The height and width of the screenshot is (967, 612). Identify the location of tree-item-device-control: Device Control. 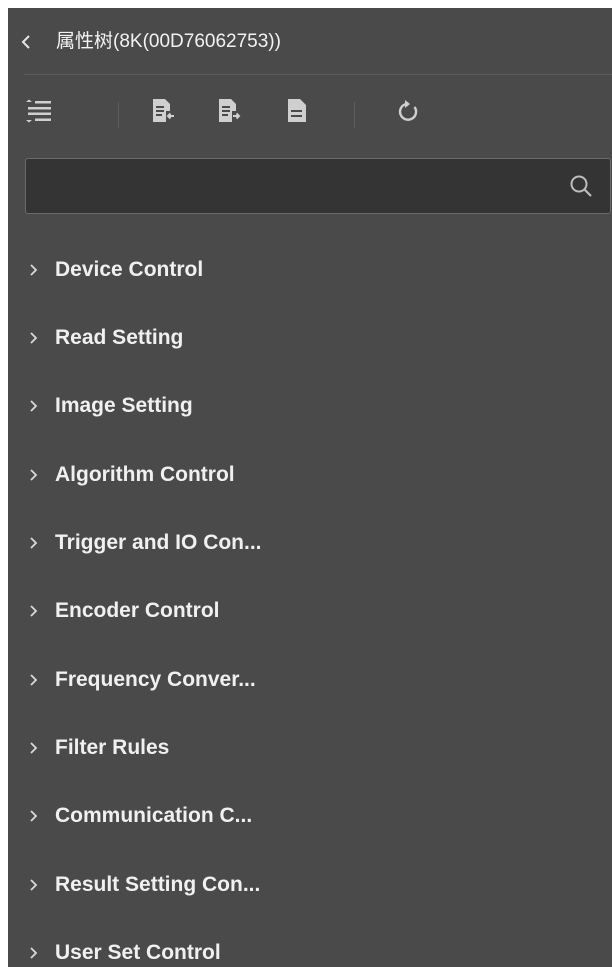
(310, 270).